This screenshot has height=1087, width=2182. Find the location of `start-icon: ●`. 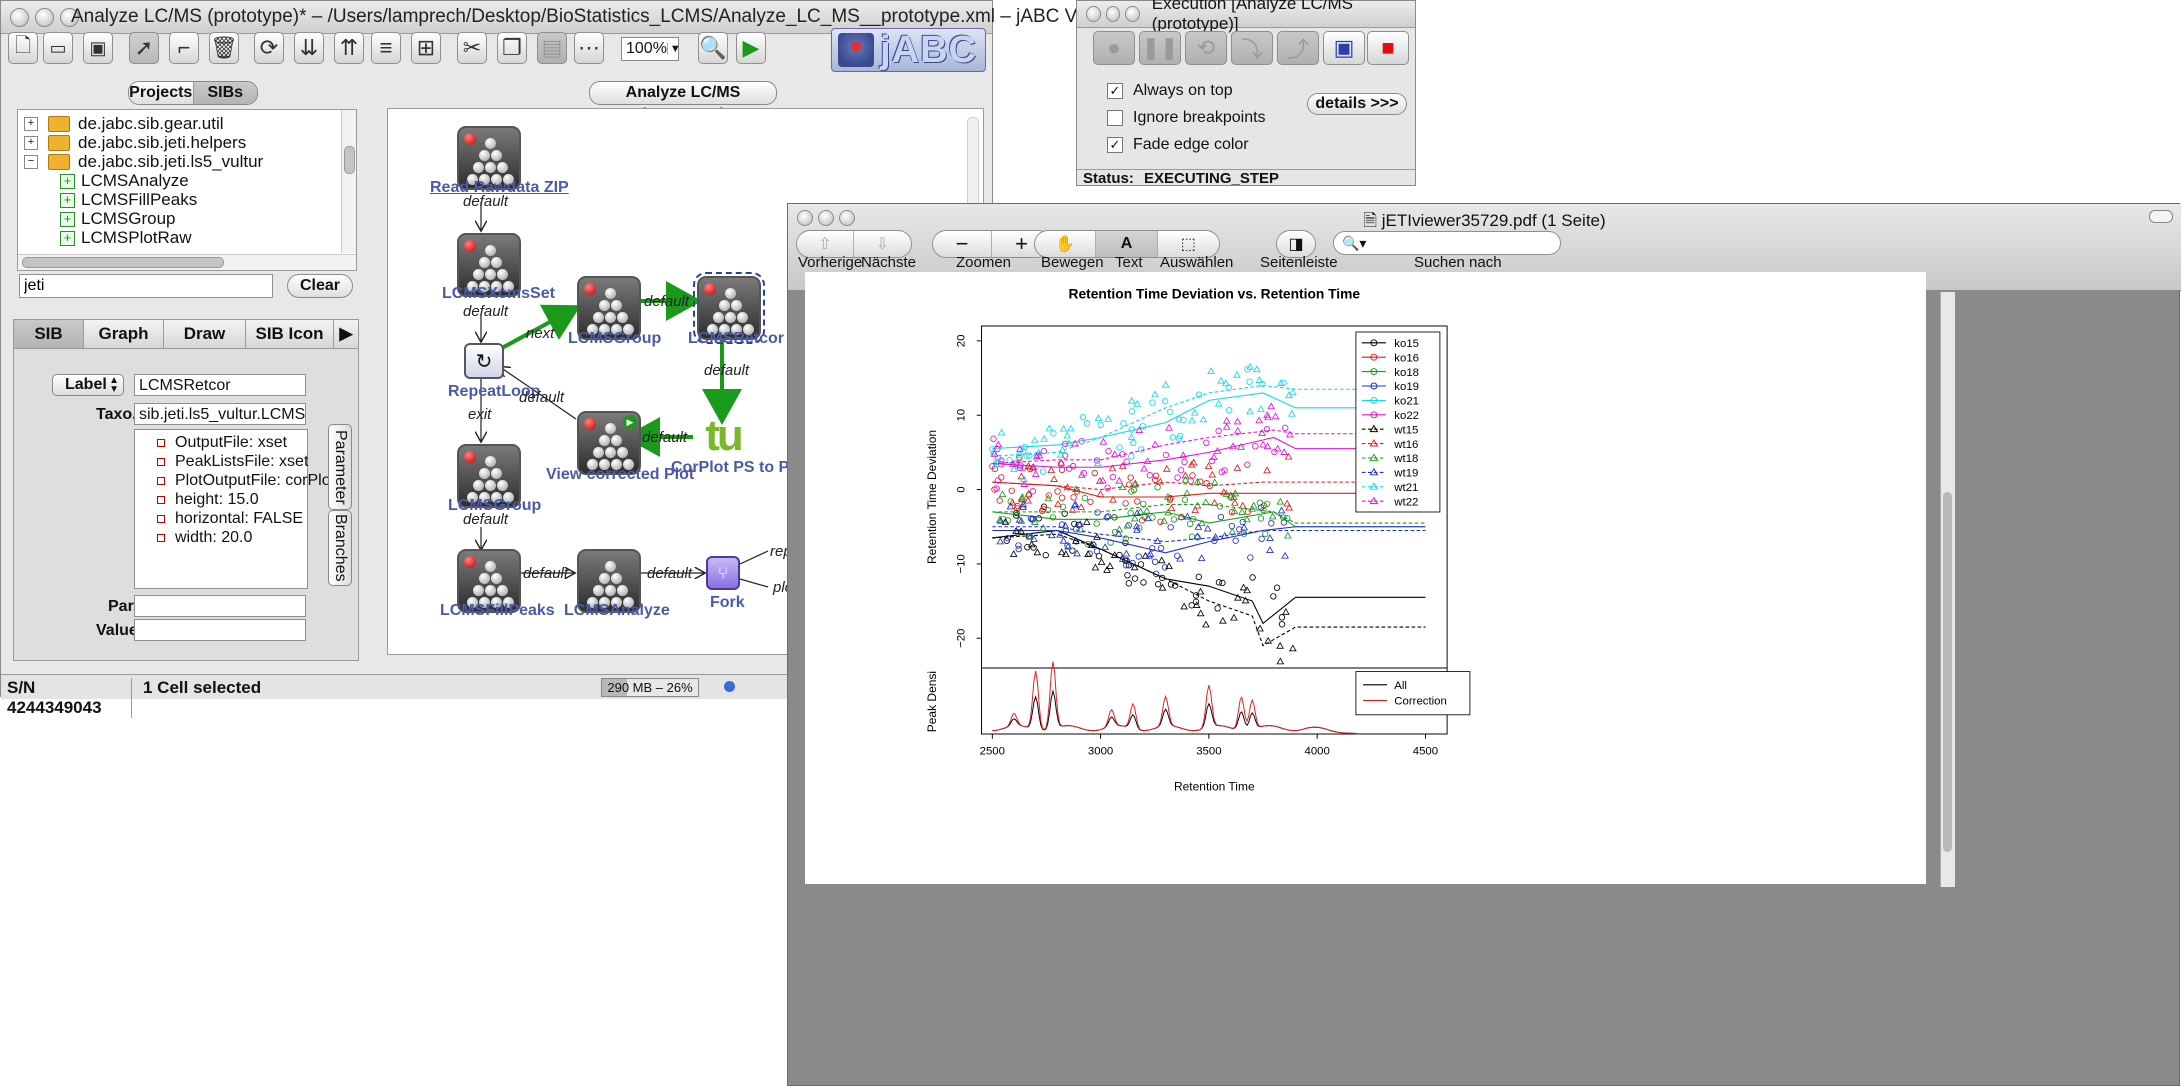

start-icon: ● is located at coordinates (1114, 48).